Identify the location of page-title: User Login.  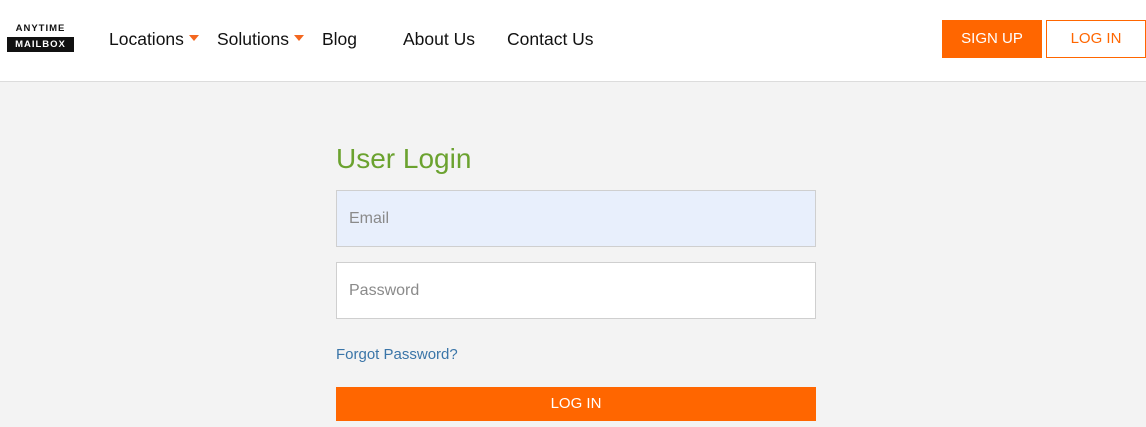
(404, 158).